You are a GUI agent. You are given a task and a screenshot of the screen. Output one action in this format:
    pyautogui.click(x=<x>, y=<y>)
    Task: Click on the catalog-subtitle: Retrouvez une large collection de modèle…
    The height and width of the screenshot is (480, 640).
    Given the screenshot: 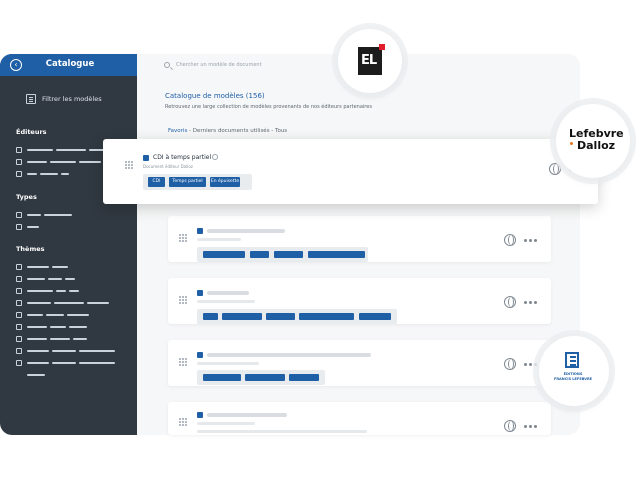 What is the action you would take?
    pyautogui.click(x=268, y=107)
    